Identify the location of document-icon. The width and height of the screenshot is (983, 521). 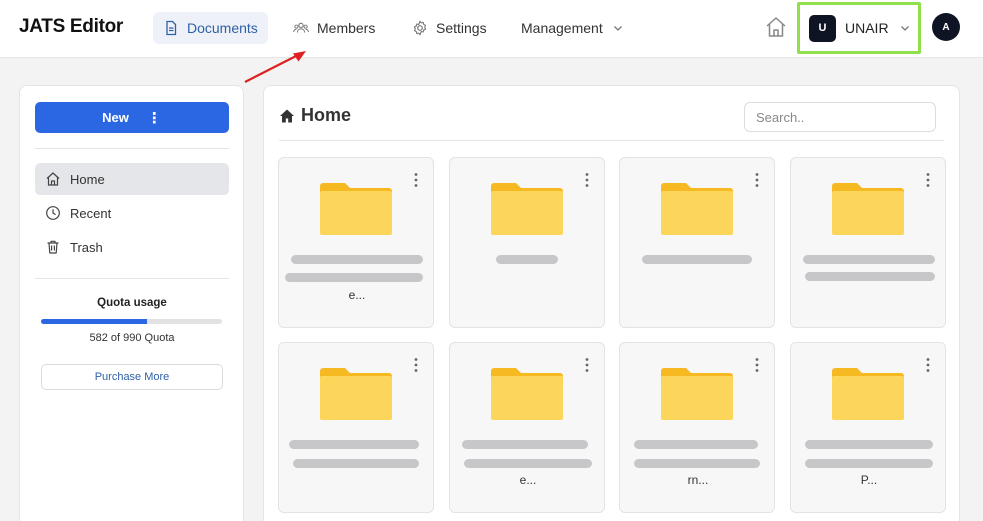
(171, 28).